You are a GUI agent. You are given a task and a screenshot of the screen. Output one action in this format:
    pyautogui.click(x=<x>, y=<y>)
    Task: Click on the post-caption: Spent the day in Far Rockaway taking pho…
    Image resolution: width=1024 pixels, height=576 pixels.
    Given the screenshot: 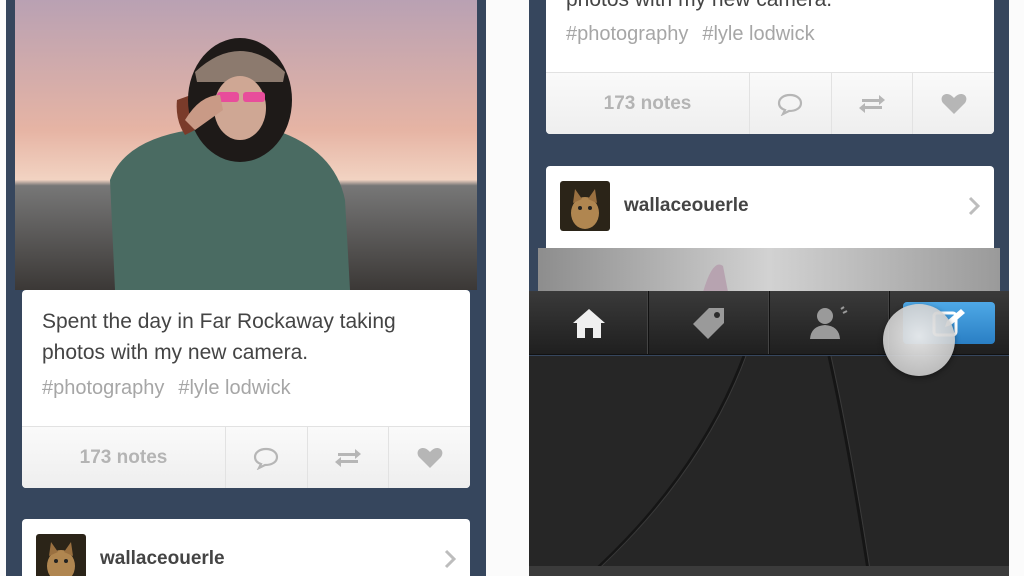 What is the action you would take?
    pyautogui.click(x=219, y=337)
    